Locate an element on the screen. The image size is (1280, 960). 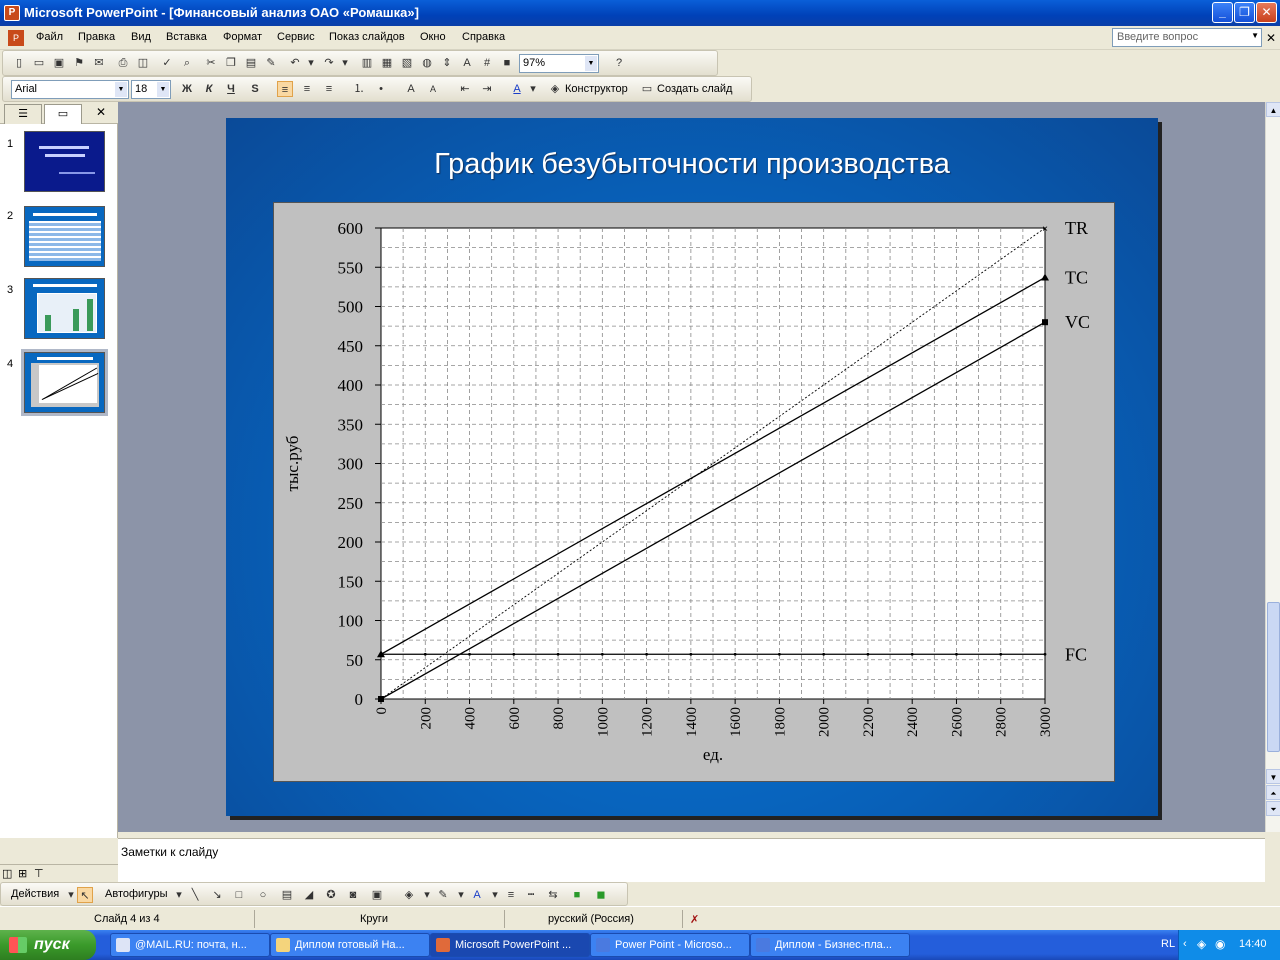
redo-dropdown-icon: ▾ is located at coordinates (345, 63).